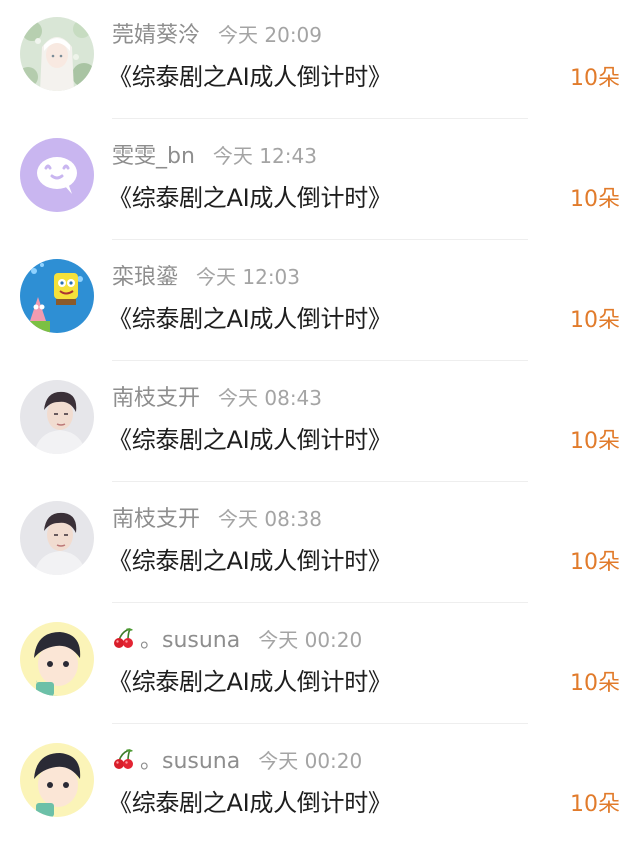 The width and height of the screenshot is (640, 847). I want to click on list-item: 南枝支开 今天 08:38 《综泰剧之AI成人倒计时》 10朵, so click(320, 544).